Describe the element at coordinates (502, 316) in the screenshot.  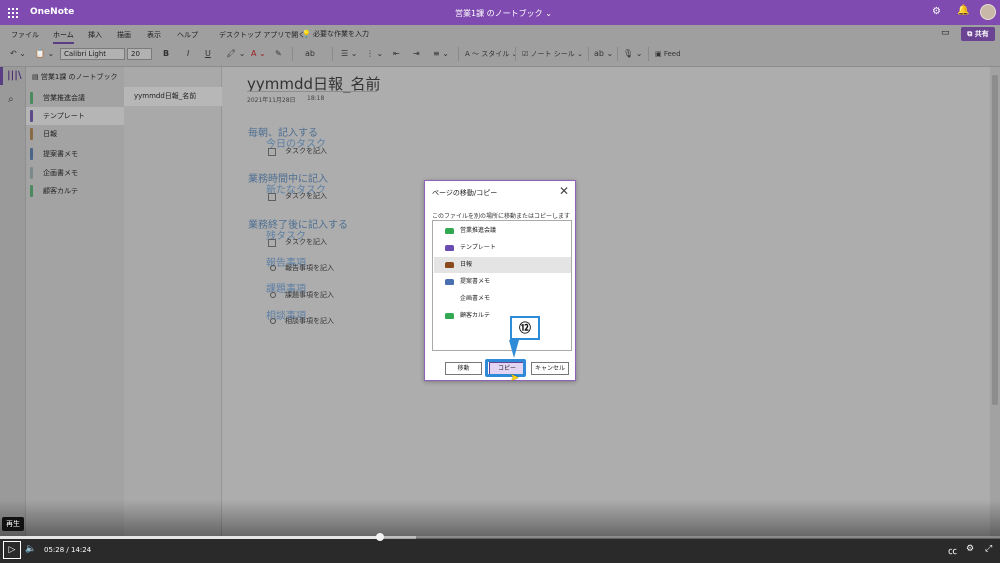
I see `destination-item: 顧客カルテ` at that location.